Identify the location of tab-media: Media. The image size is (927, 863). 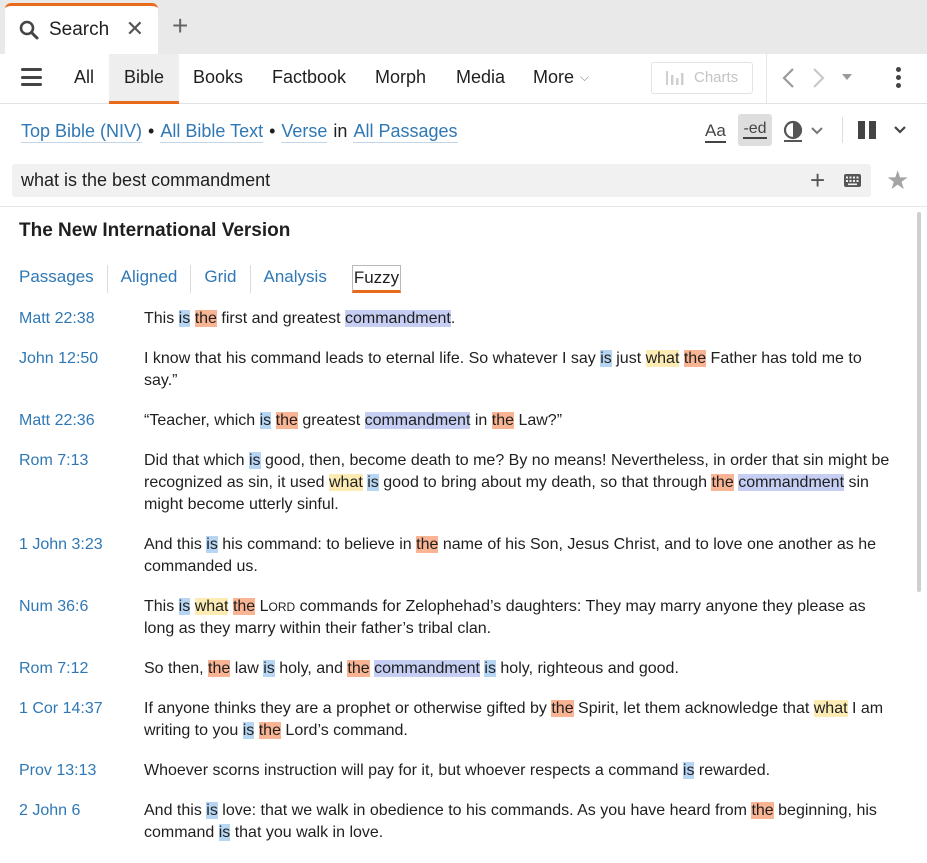
(480, 79).